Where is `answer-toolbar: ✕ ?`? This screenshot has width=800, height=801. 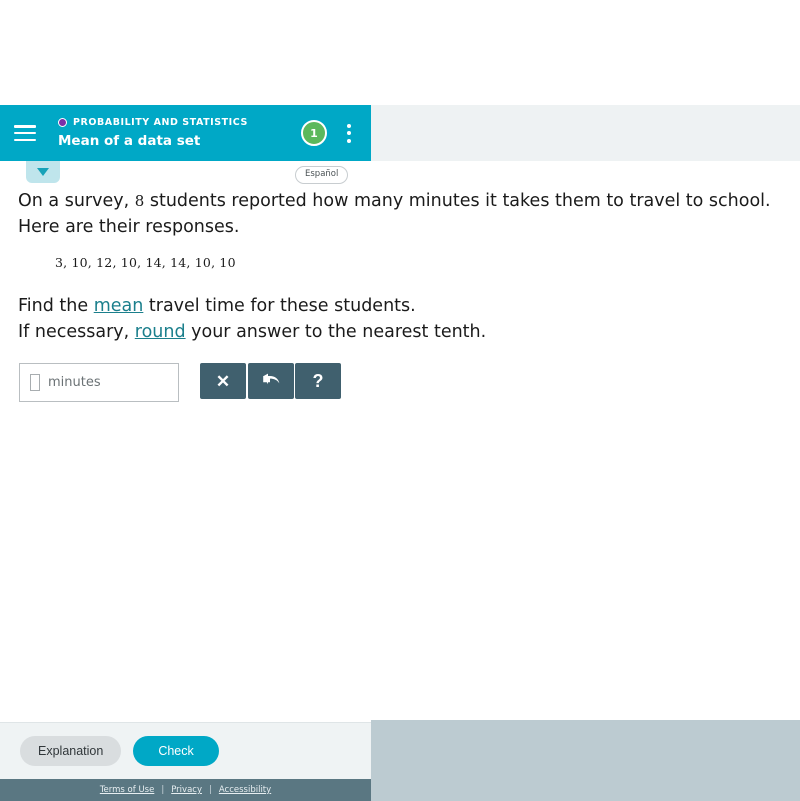 answer-toolbar: ✕ ? is located at coordinates (270, 381).